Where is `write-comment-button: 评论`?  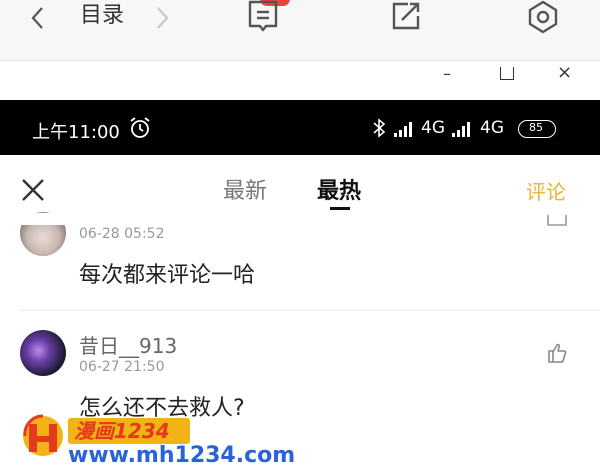
write-comment-button: 评论 is located at coordinates (546, 190).